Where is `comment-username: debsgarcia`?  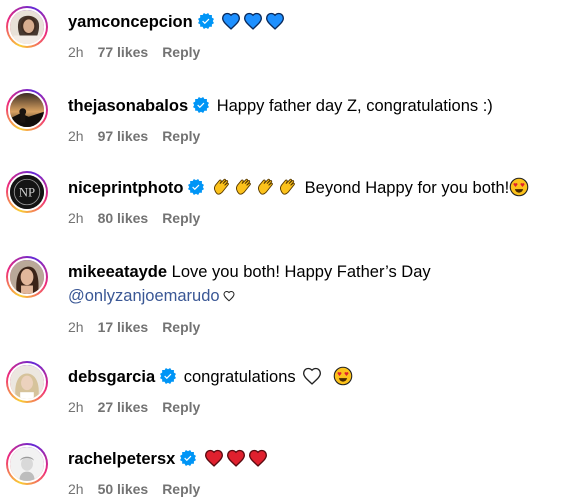 comment-username: debsgarcia is located at coordinates (111, 377).